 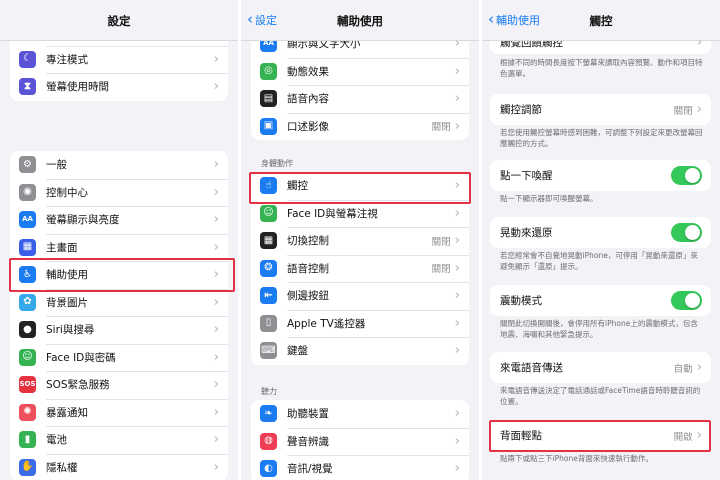 What do you see at coordinates (27, 59) in the screenshot?
I see `icon-glyph: ☾` at bounding box center [27, 59].